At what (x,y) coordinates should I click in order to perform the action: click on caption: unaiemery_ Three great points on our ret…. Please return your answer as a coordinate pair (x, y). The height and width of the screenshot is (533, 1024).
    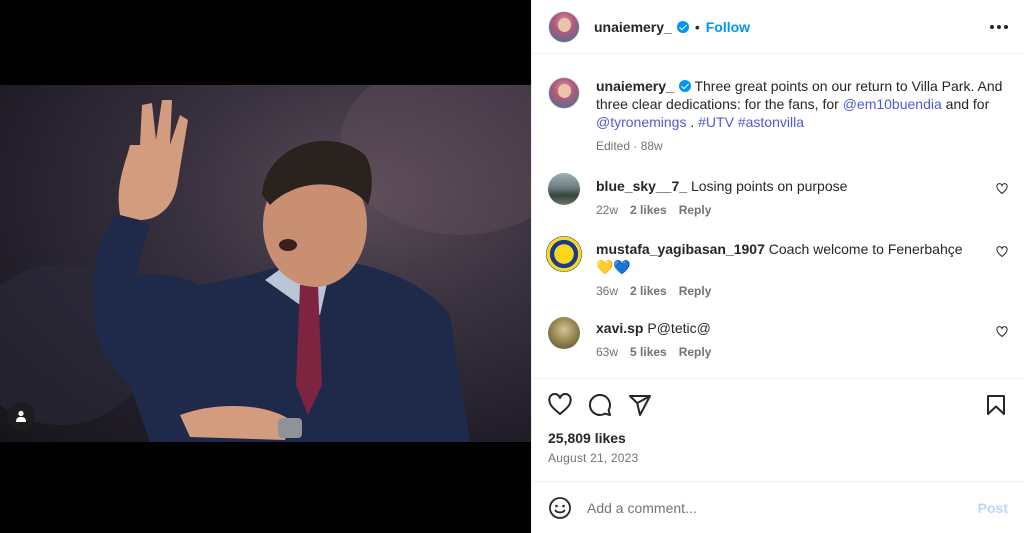
    Looking at the image, I should click on (778, 115).